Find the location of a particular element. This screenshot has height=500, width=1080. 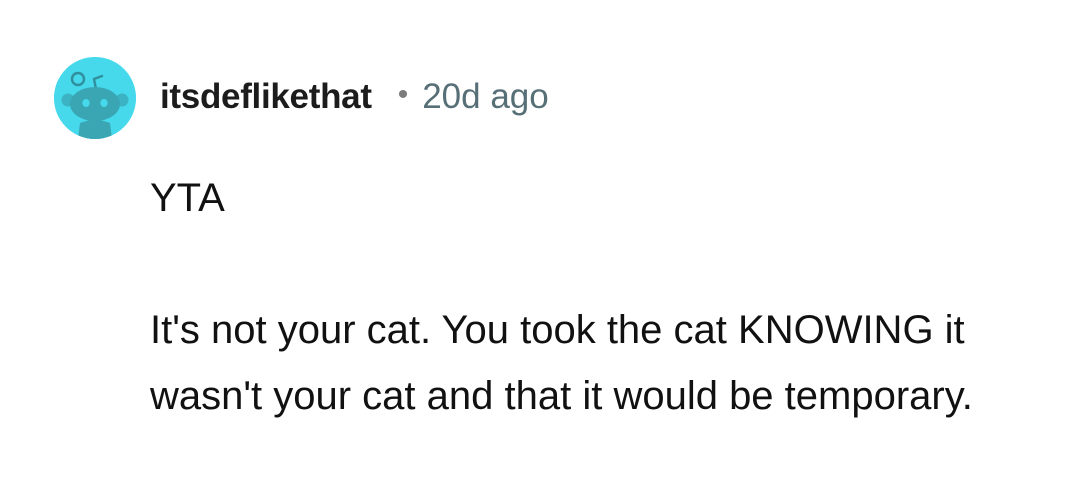

timestamp: 20d ago is located at coordinates (485, 96).